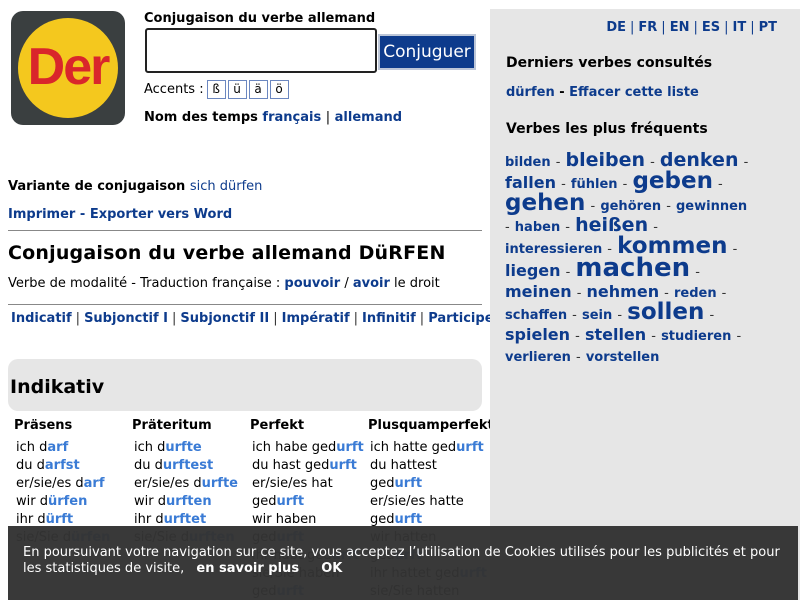 The height and width of the screenshot is (600, 800). Describe the element at coordinates (530, 92) in the screenshot. I see `recent-verb-link: dürfen` at that location.